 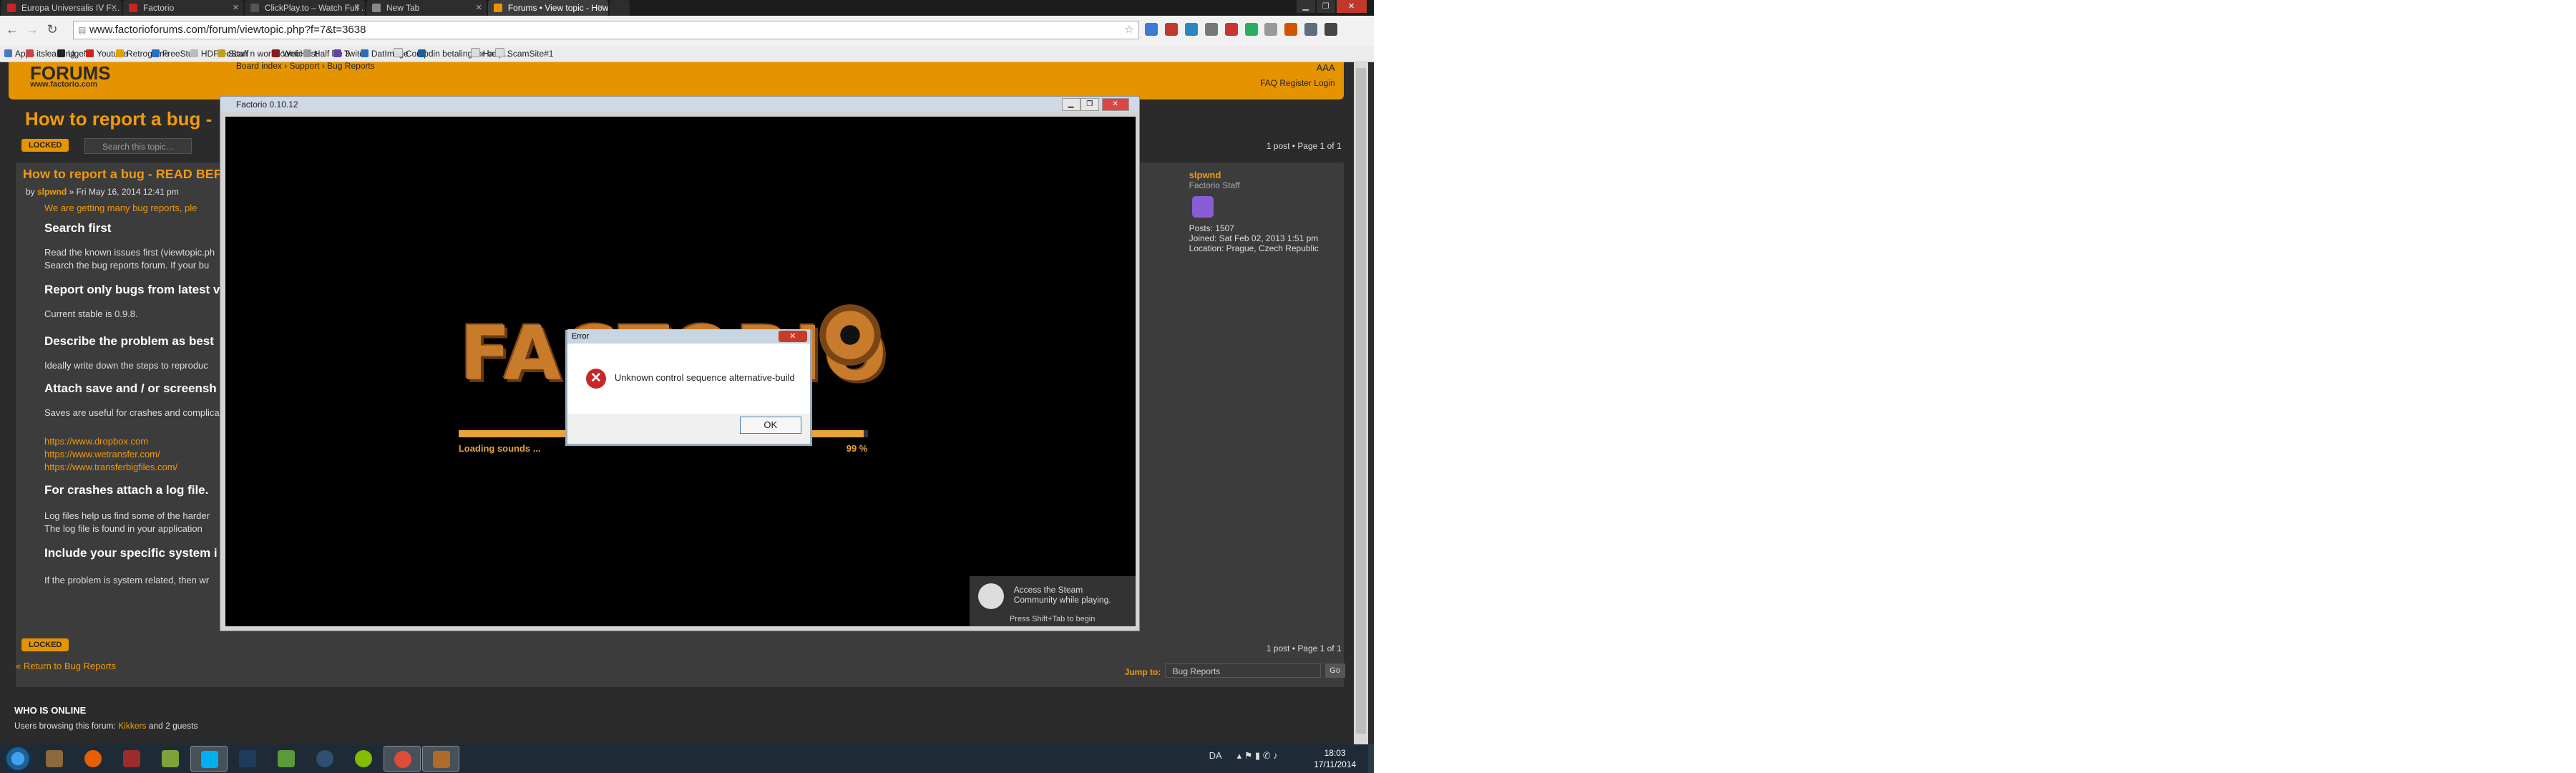 I want to click on taskbar-spotify, so click(x=363, y=759).